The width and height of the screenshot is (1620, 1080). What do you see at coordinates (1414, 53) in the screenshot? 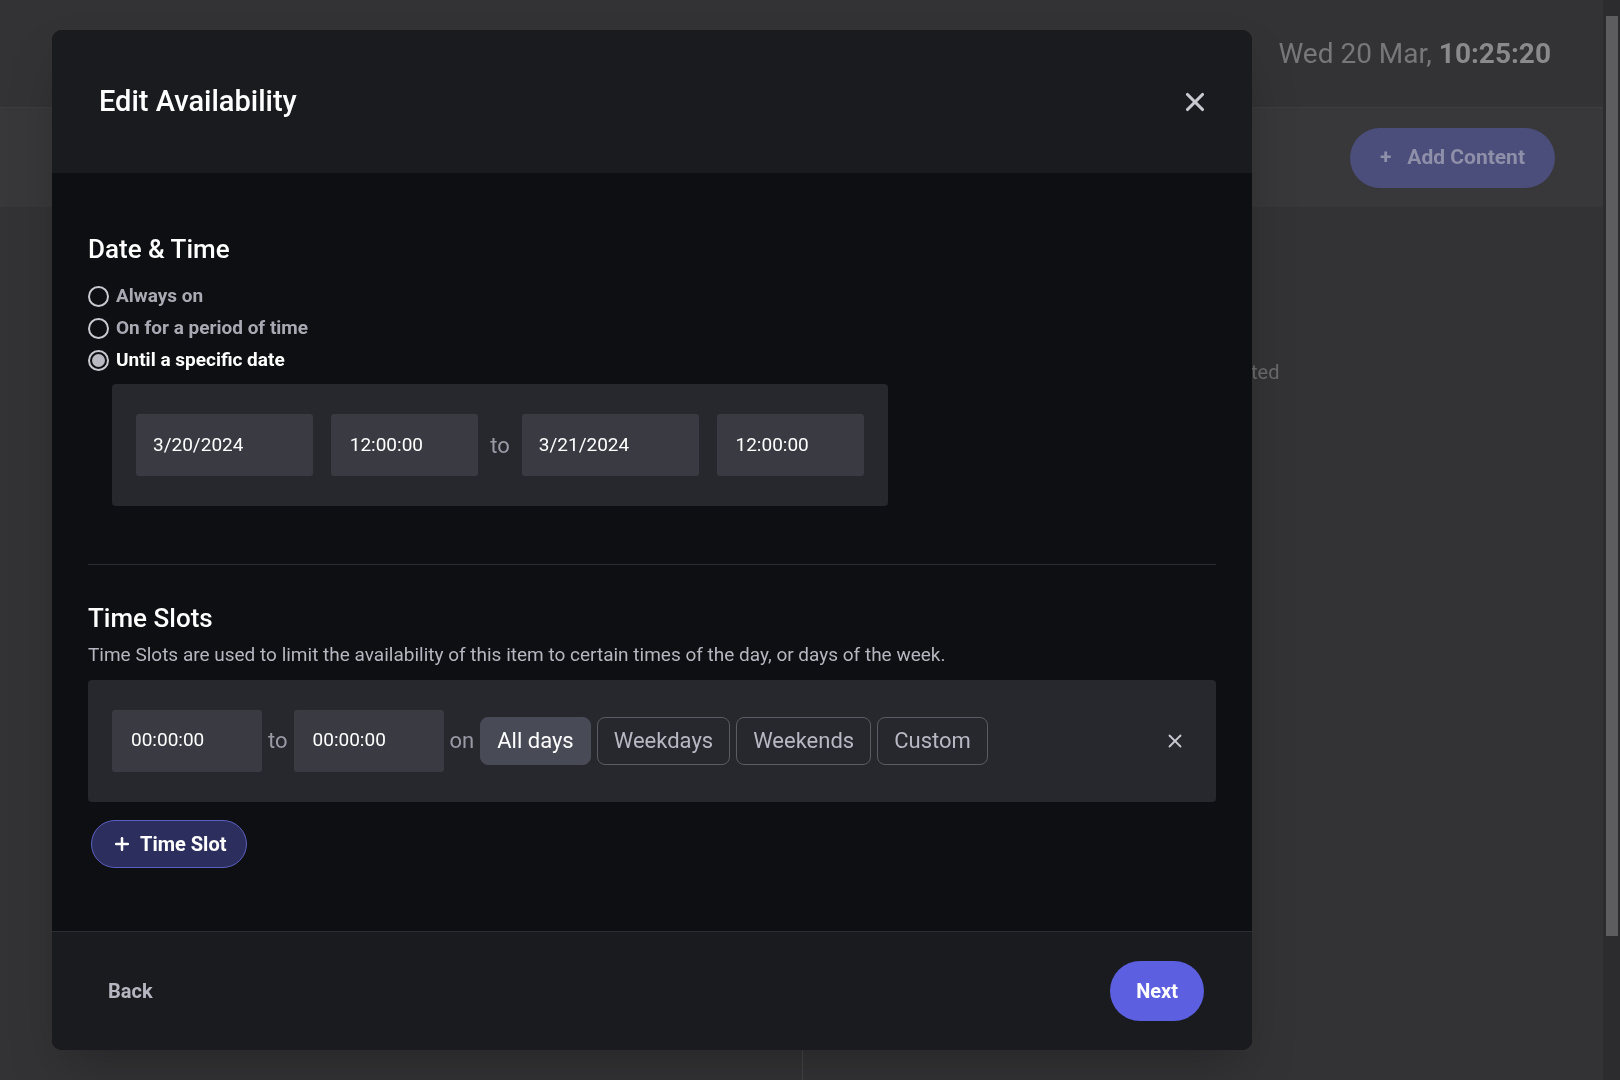
I see `clock-text: Wed 20 Mar, 10:25:20` at bounding box center [1414, 53].